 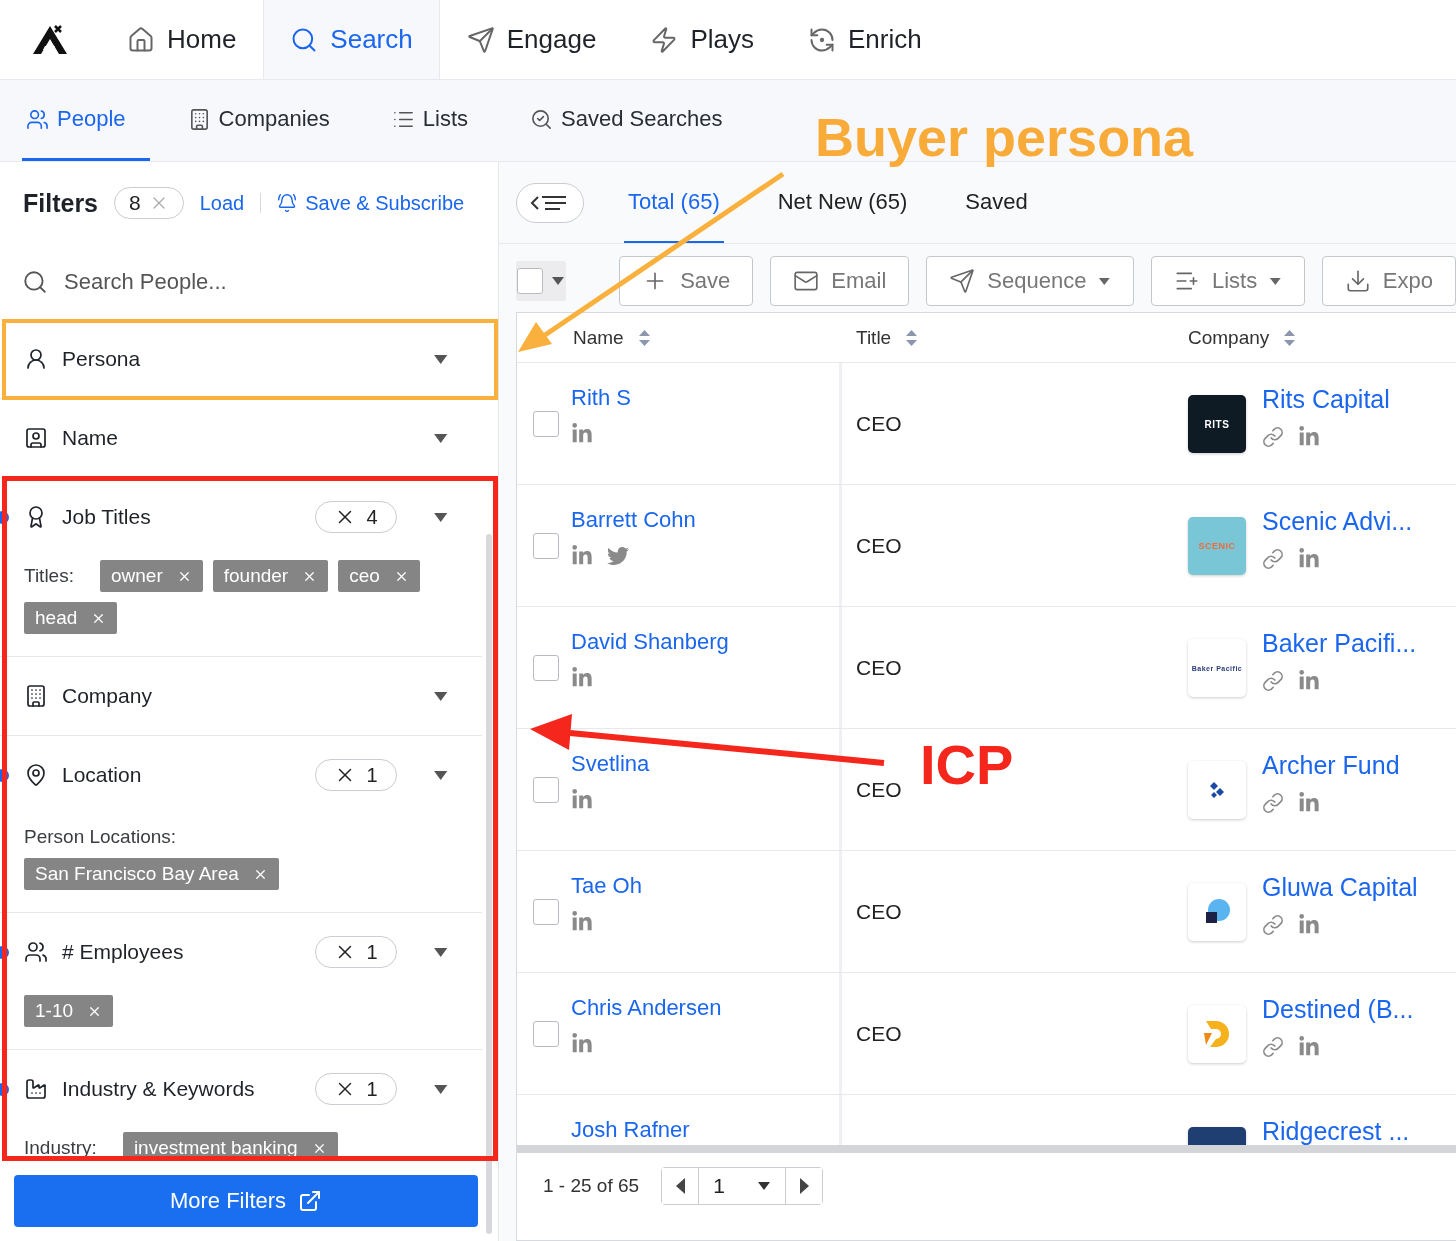 What do you see at coordinates (36, 1089) in the screenshot?
I see `factory-icon` at bounding box center [36, 1089].